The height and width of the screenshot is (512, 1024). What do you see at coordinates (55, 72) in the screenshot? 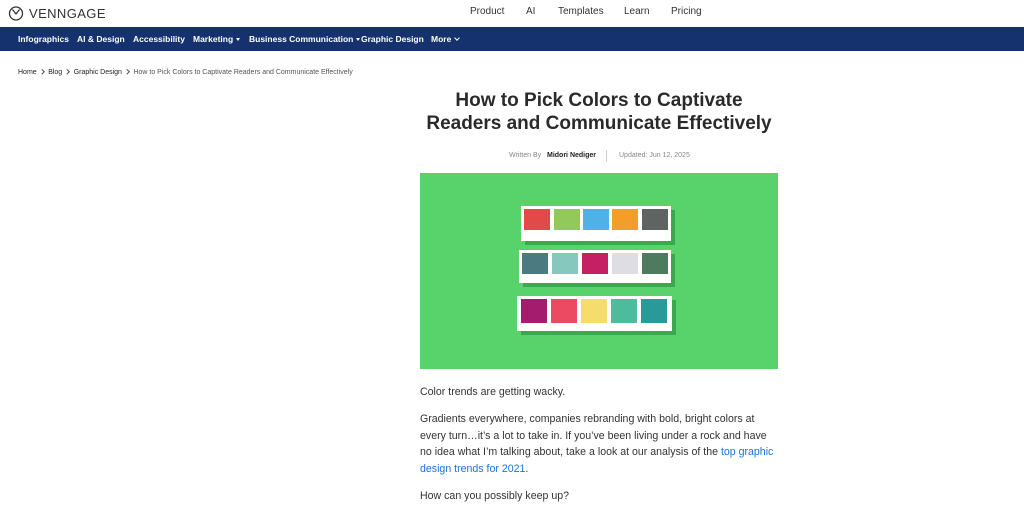
I see `breadcrumb-blog: Blog` at bounding box center [55, 72].